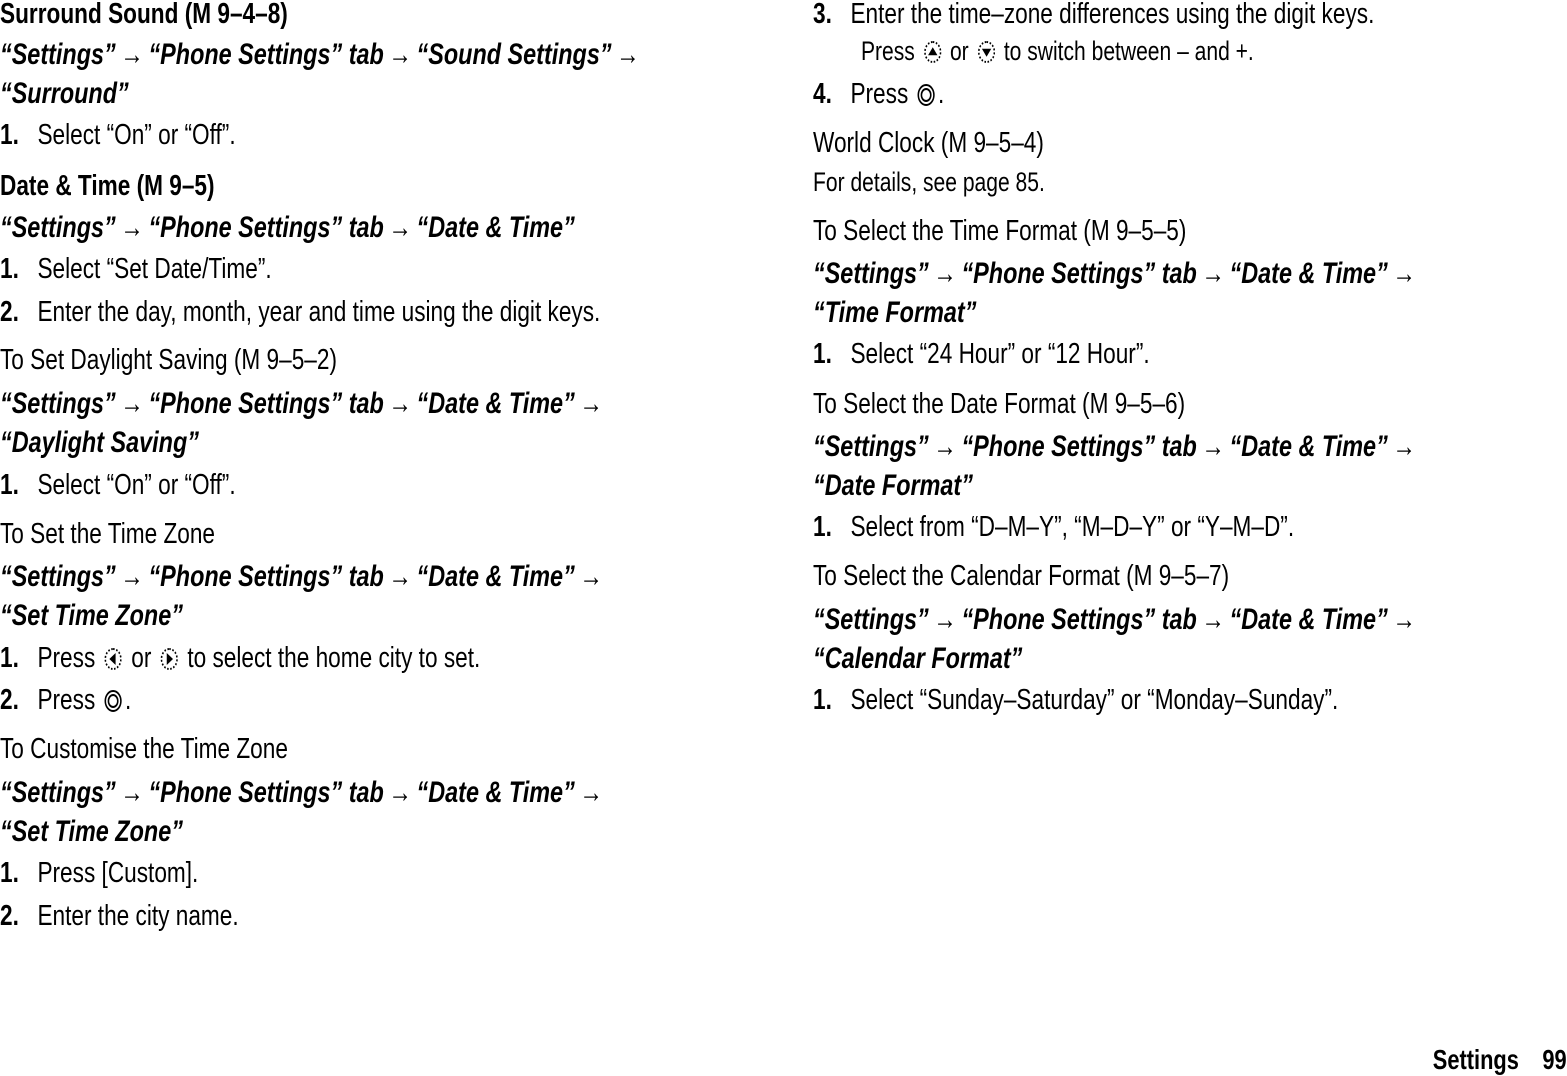 The image size is (1567, 1076). I want to click on right-key-icon, so click(169, 659).